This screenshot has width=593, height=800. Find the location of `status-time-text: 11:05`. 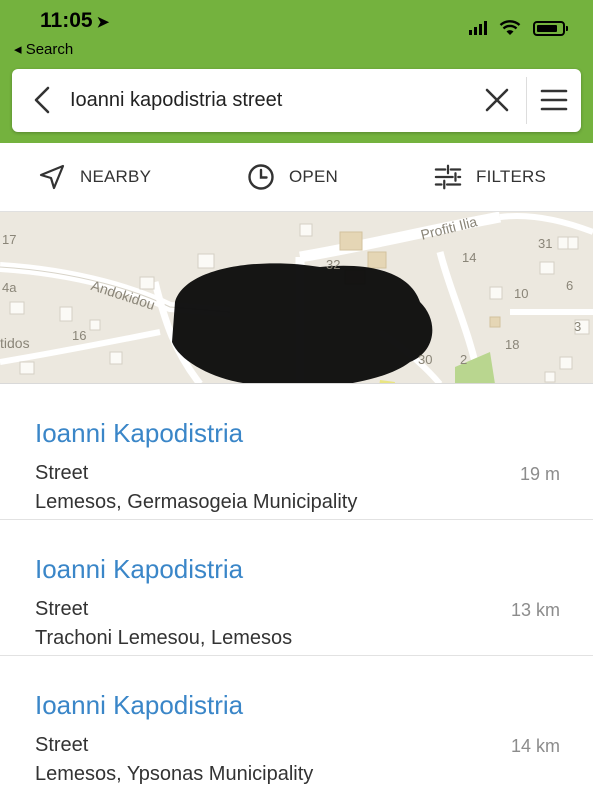

status-time-text: 11:05 is located at coordinates (66, 20).